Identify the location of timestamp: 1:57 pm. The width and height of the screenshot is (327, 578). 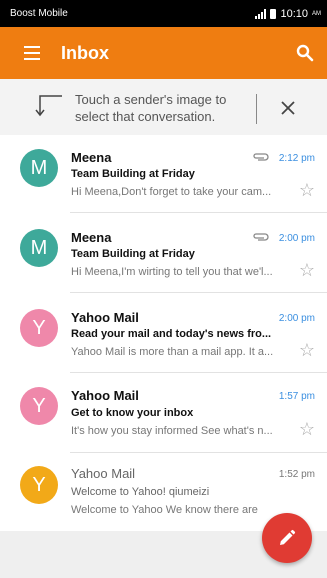
(296, 396).